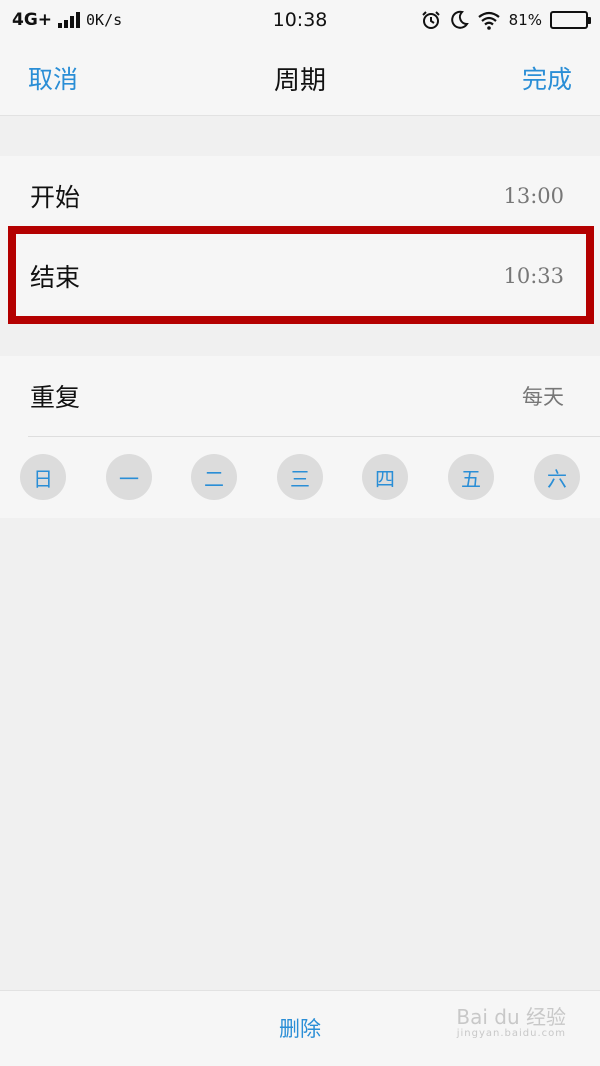  Describe the element at coordinates (300, 196) in the screenshot. I see `start-time-row: 开始 13:00` at that location.